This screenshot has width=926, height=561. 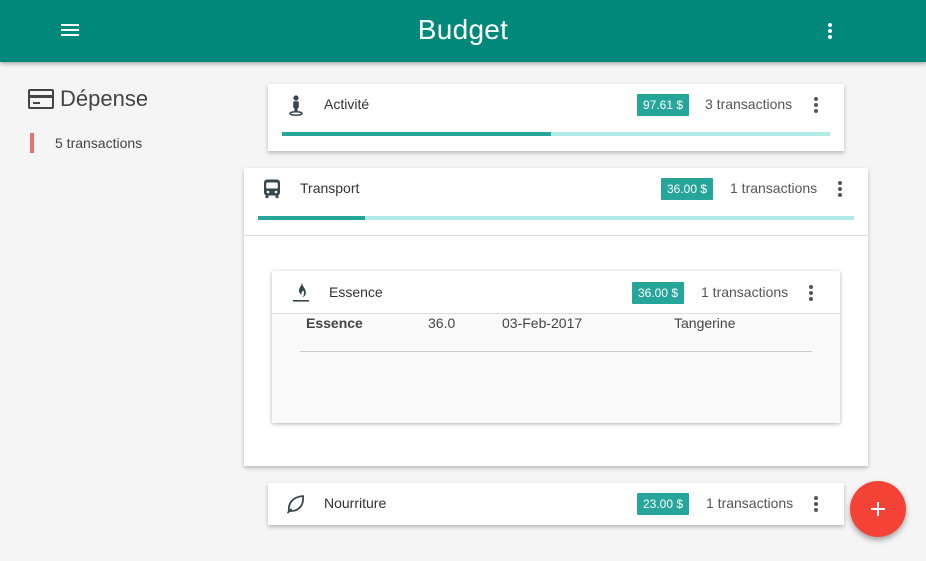 What do you see at coordinates (556, 292) in the screenshot?
I see `subcategory-header: Essence 36.00 $ 1 transactions` at bounding box center [556, 292].